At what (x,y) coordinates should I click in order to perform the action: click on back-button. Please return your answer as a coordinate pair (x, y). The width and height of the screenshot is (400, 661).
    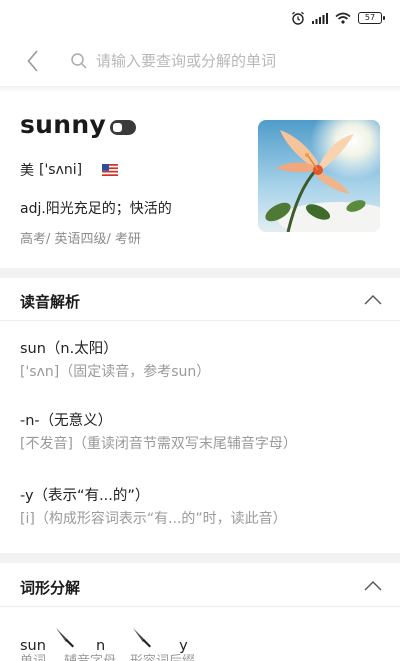
    Looking at the image, I should click on (33, 61).